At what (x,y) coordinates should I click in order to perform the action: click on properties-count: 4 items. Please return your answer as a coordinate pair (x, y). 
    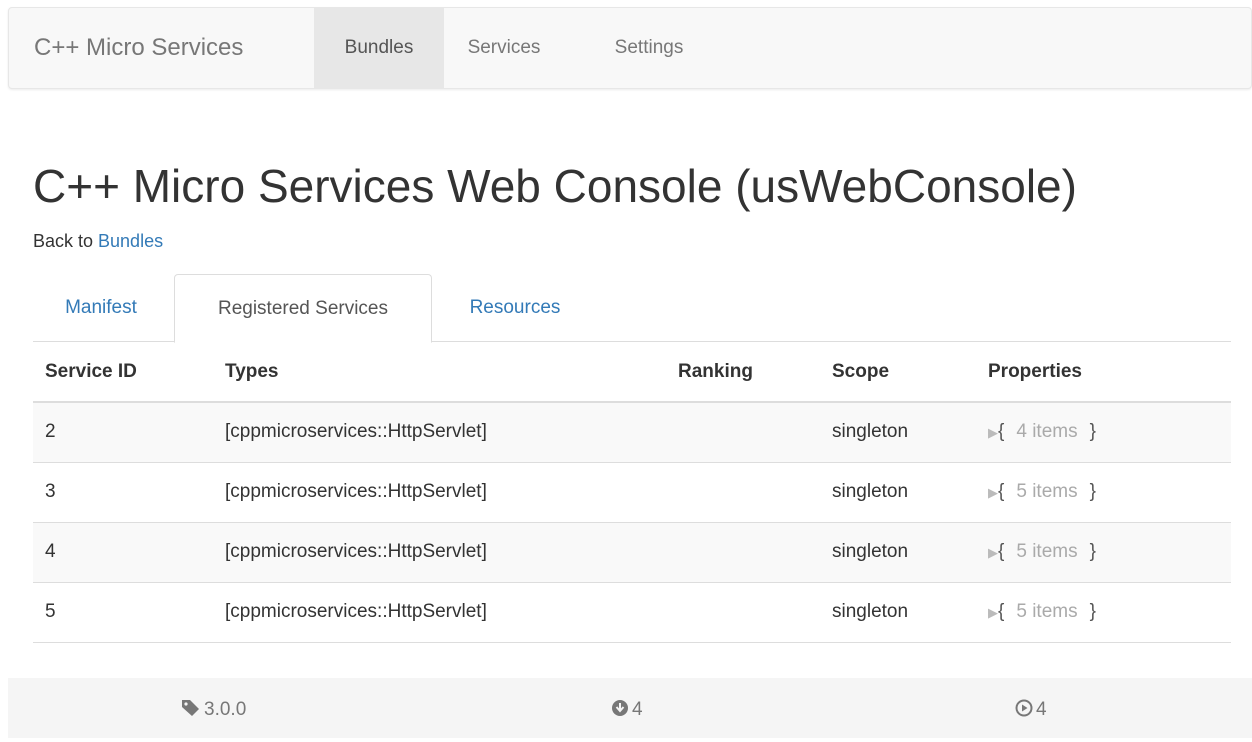
    Looking at the image, I should click on (1047, 432).